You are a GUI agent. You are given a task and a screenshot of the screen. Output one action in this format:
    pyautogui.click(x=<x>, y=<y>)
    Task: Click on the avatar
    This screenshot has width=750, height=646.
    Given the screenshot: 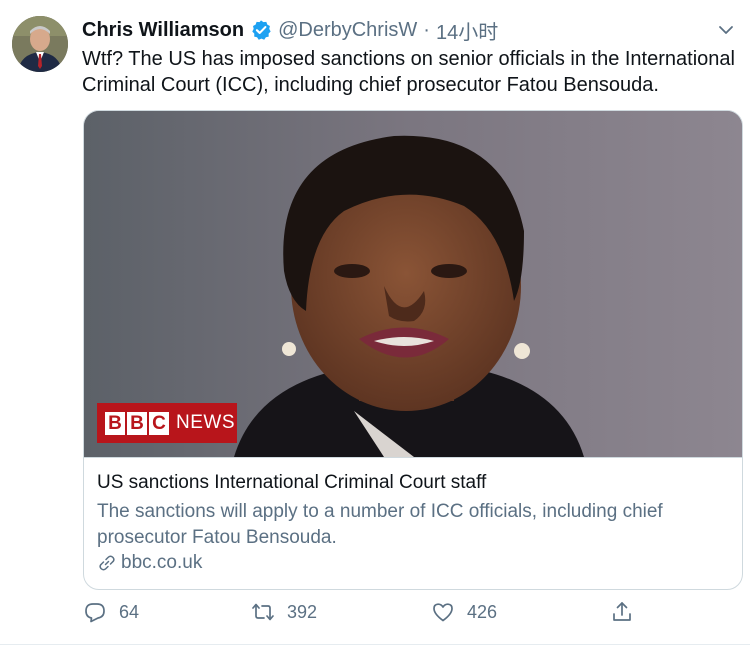 What is the action you would take?
    pyautogui.click(x=40, y=44)
    